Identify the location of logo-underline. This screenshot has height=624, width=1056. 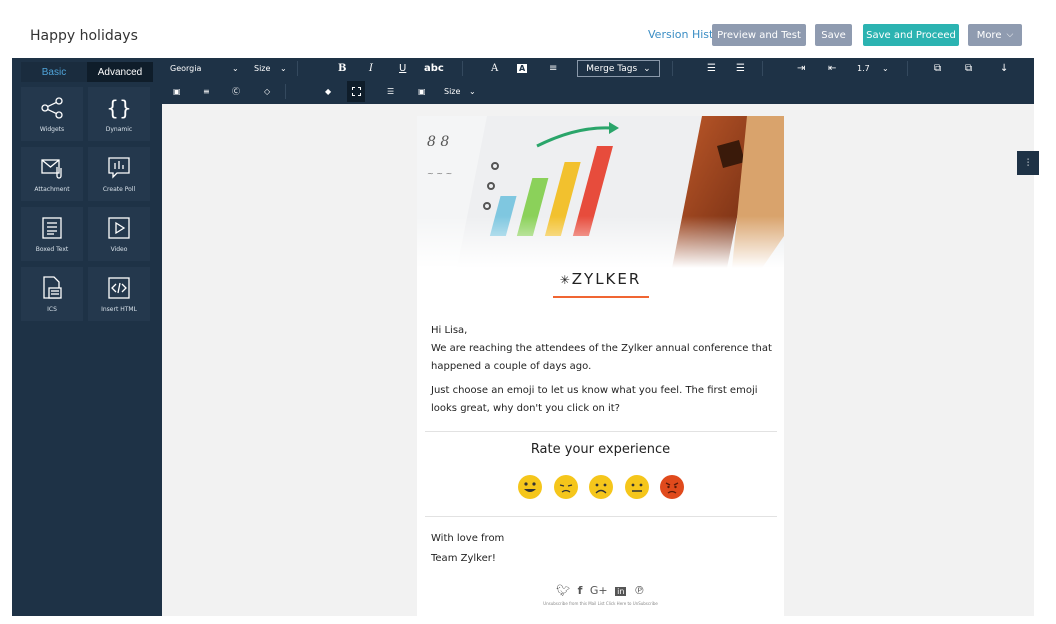
(601, 297).